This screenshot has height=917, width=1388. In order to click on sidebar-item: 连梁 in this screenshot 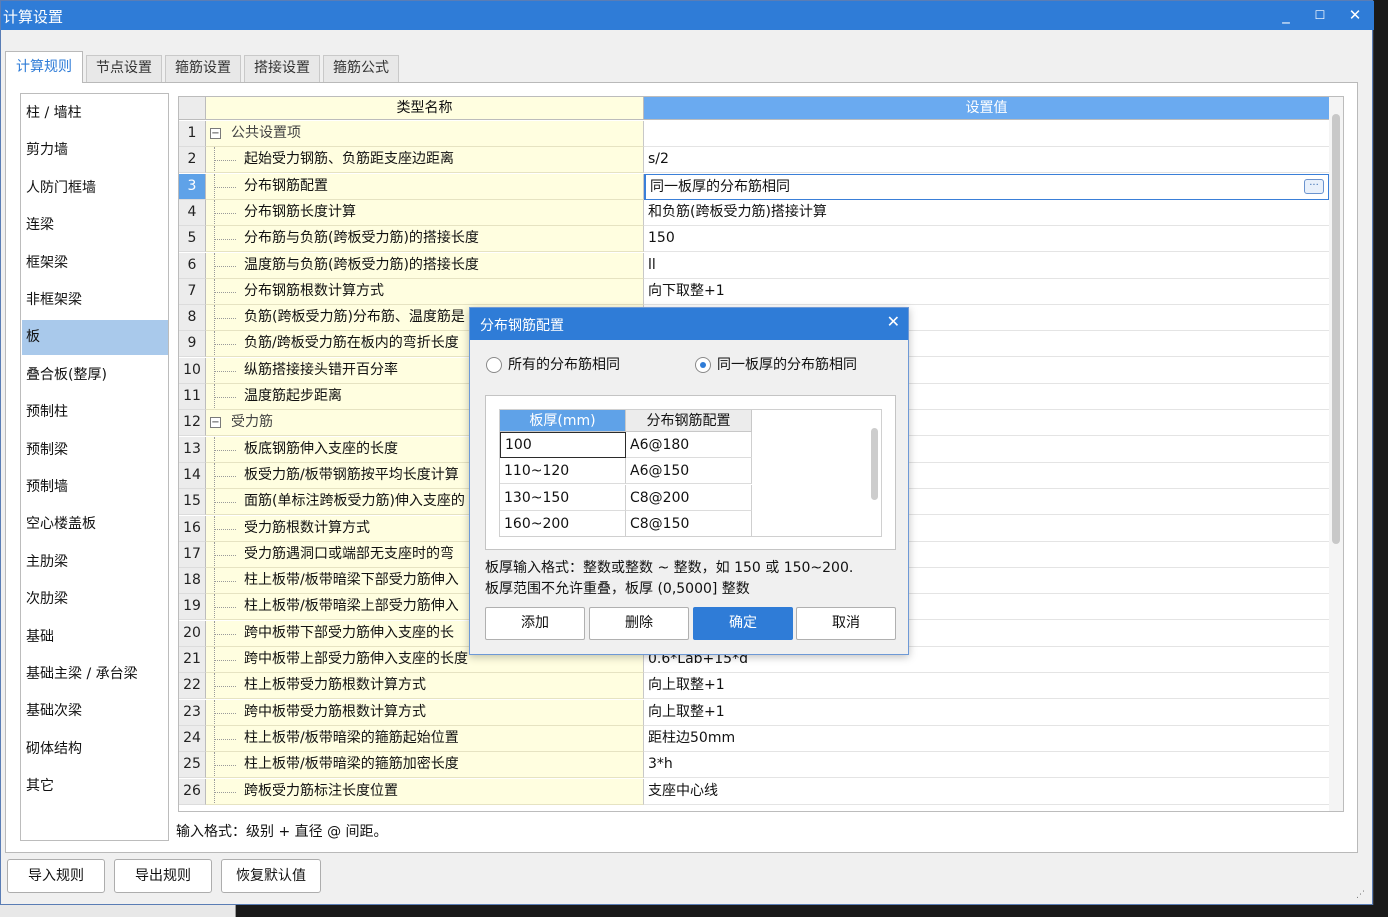, I will do `click(95, 225)`.